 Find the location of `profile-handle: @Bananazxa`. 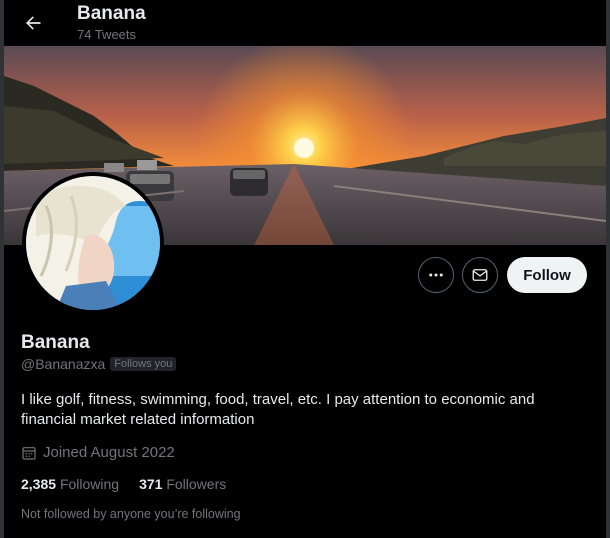

profile-handle: @Bananazxa is located at coordinates (63, 364).